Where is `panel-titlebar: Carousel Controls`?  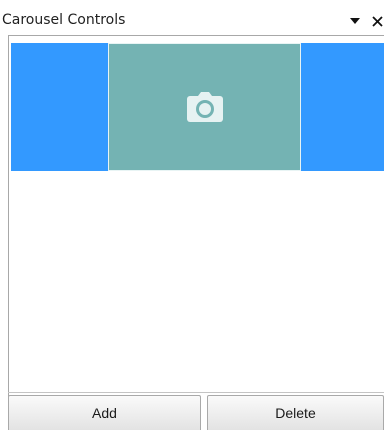 panel-titlebar: Carousel Controls is located at coordinates (193, 21).